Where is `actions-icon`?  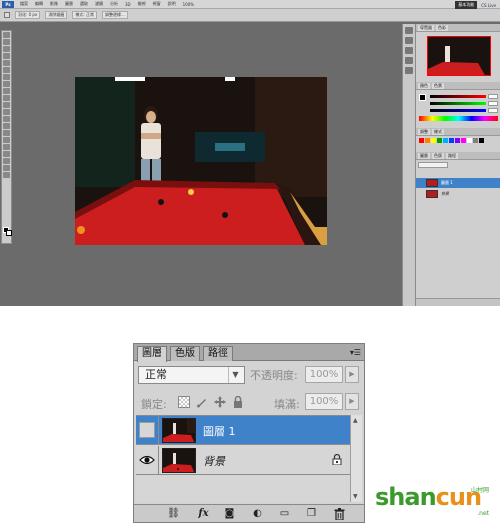
actions-icon is located at coordinates (409, 40).